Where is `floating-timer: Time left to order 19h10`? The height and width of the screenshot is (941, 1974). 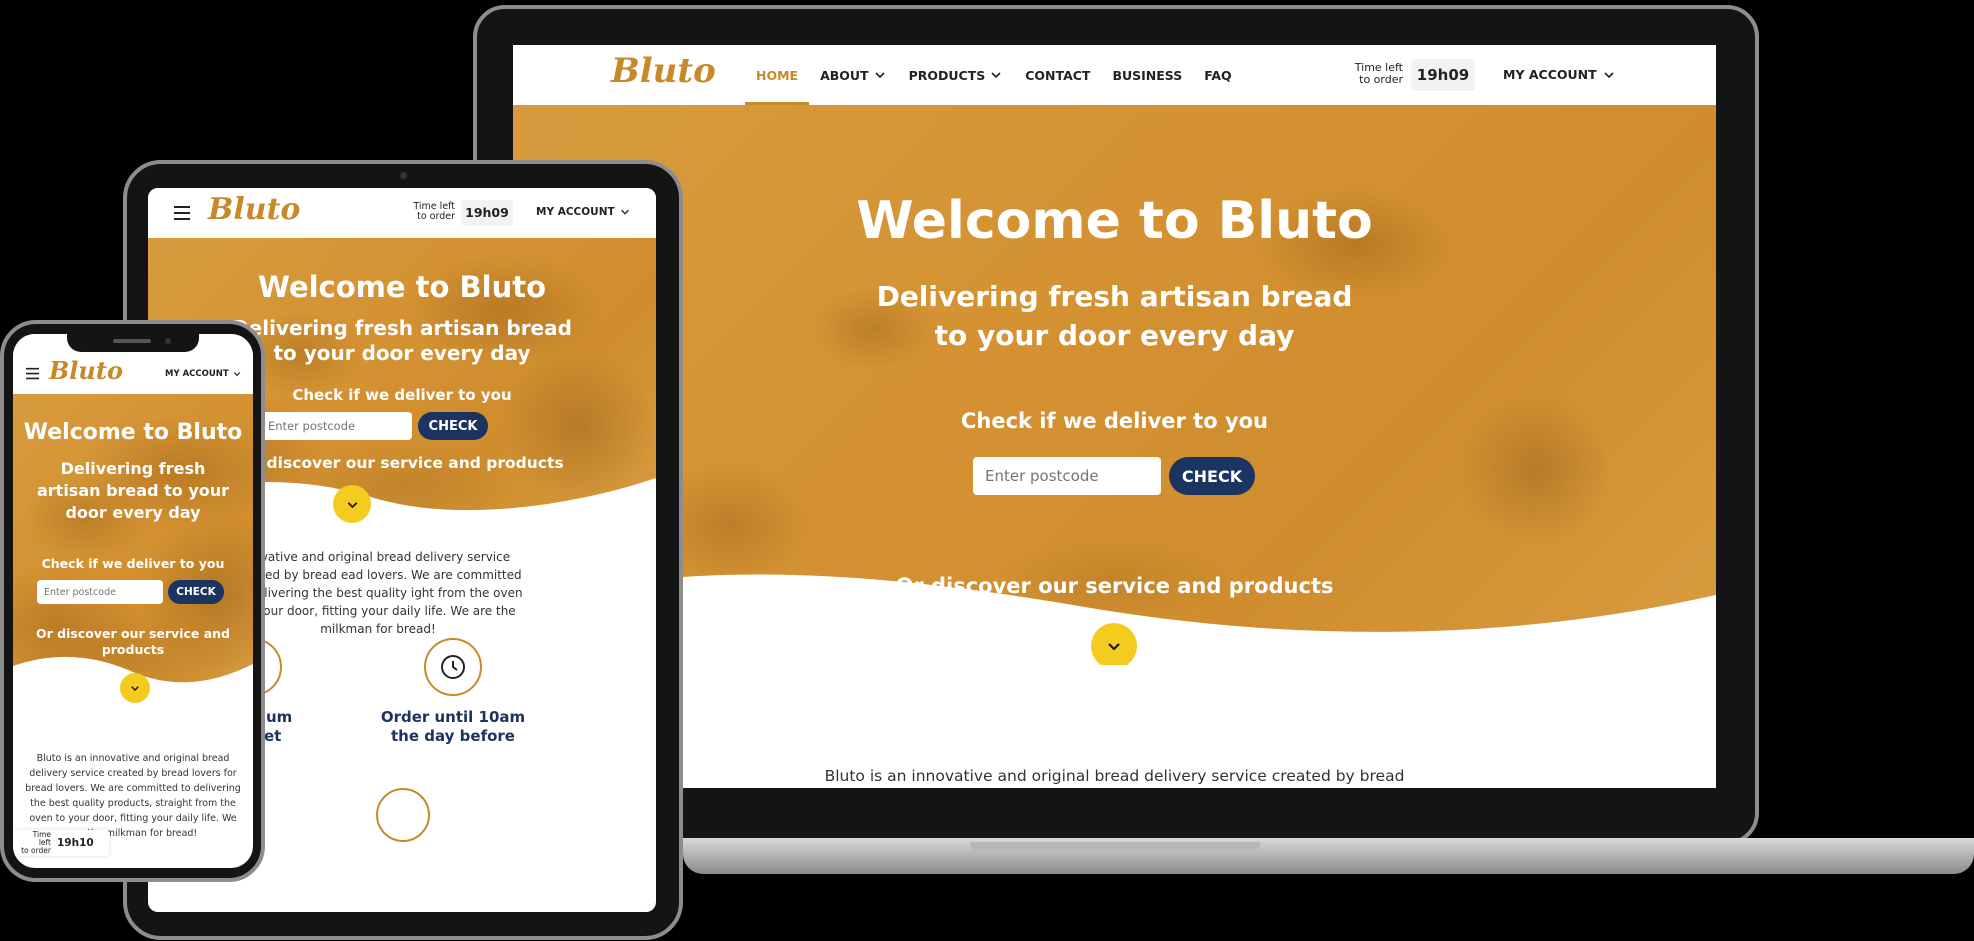 floating-timer: Time left to order 19h10 is located at coordinates (61, 843).